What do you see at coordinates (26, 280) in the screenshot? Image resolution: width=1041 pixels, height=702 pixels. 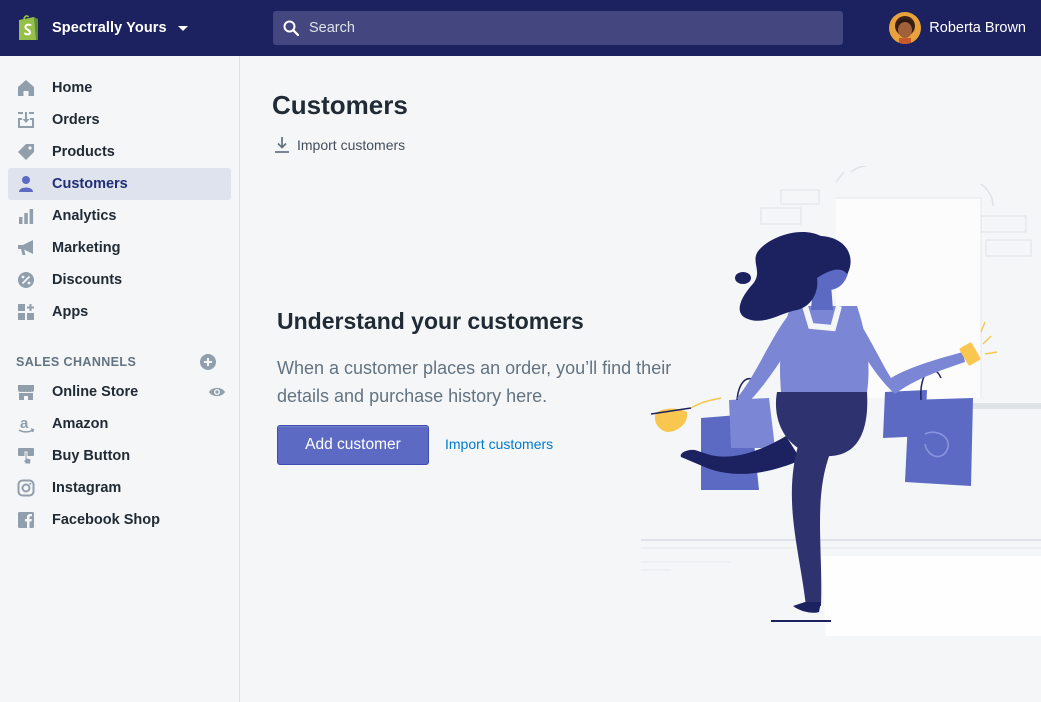 I see `discount-icon` at bounding box center [26, 280].